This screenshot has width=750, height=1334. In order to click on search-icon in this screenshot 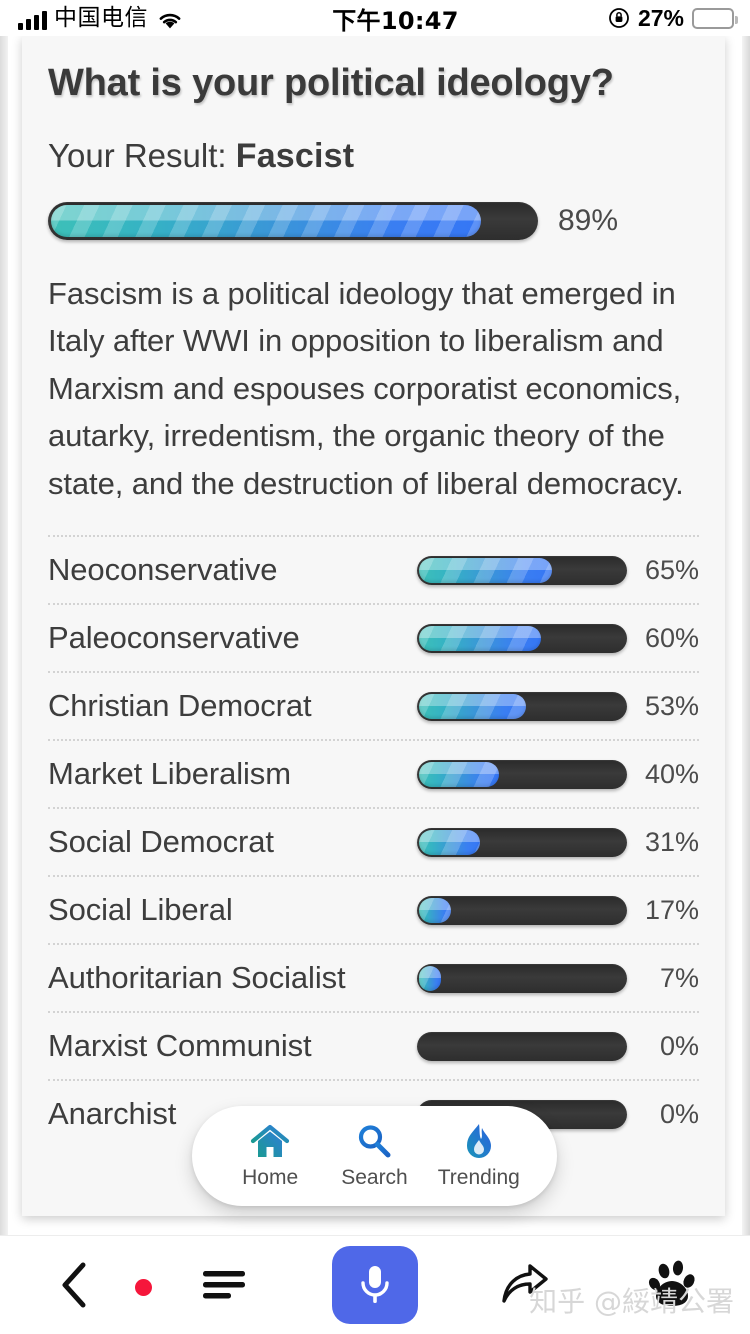, I will do `click(374, 1142)`.